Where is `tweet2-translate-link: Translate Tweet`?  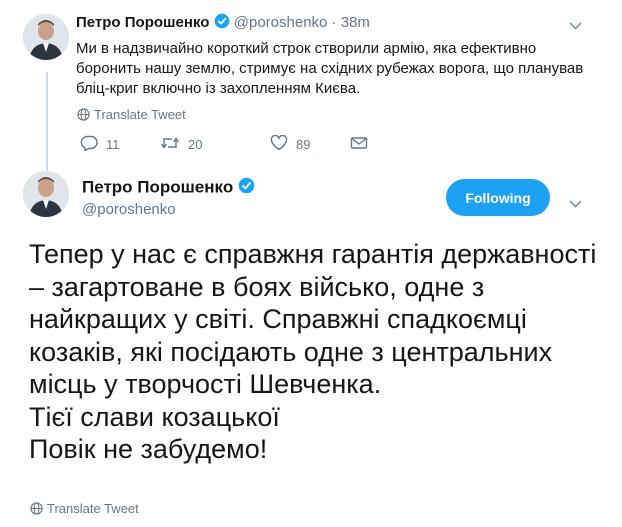 tweet2-translate-link: Translate Tweet is located at coordinates (84, 508).